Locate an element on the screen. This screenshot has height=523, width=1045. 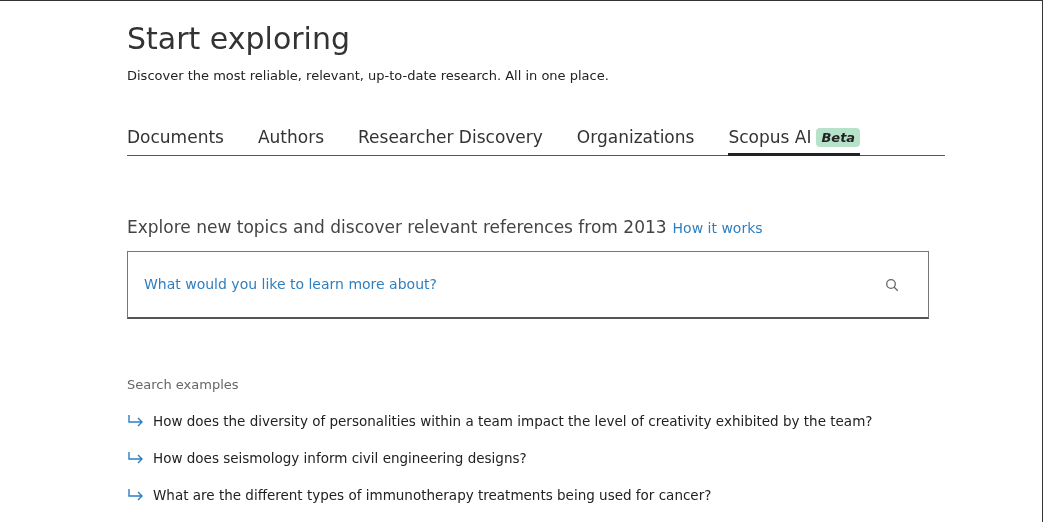
search-example-link: What are the different types of immunotherapy treatments being used for cancer? is located at coordinates (432, 494).